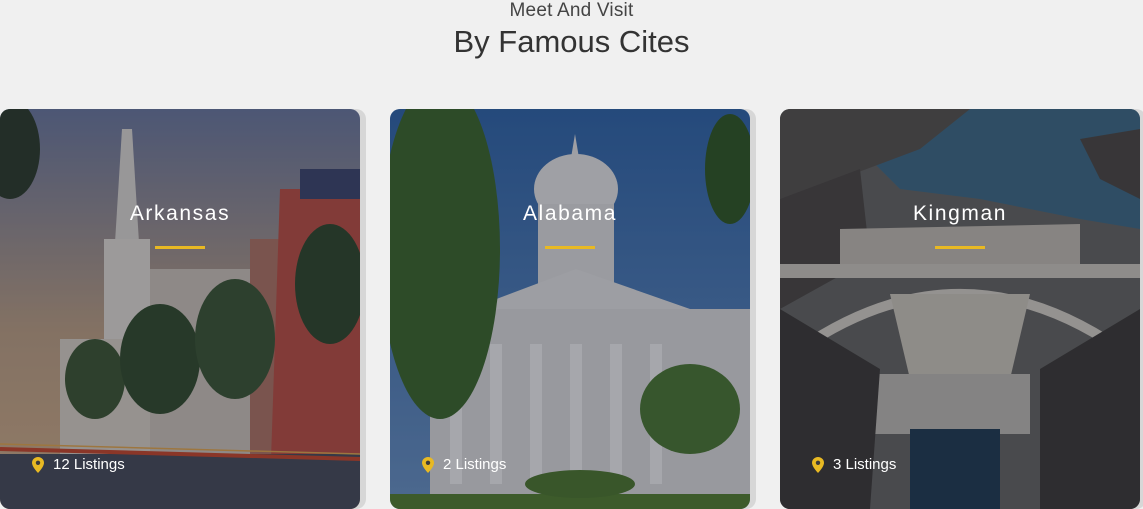 This screenshot has height=509, width=1143. I want to click on section-header: Meet And Visit By Famous Cites, so click(571, 30).